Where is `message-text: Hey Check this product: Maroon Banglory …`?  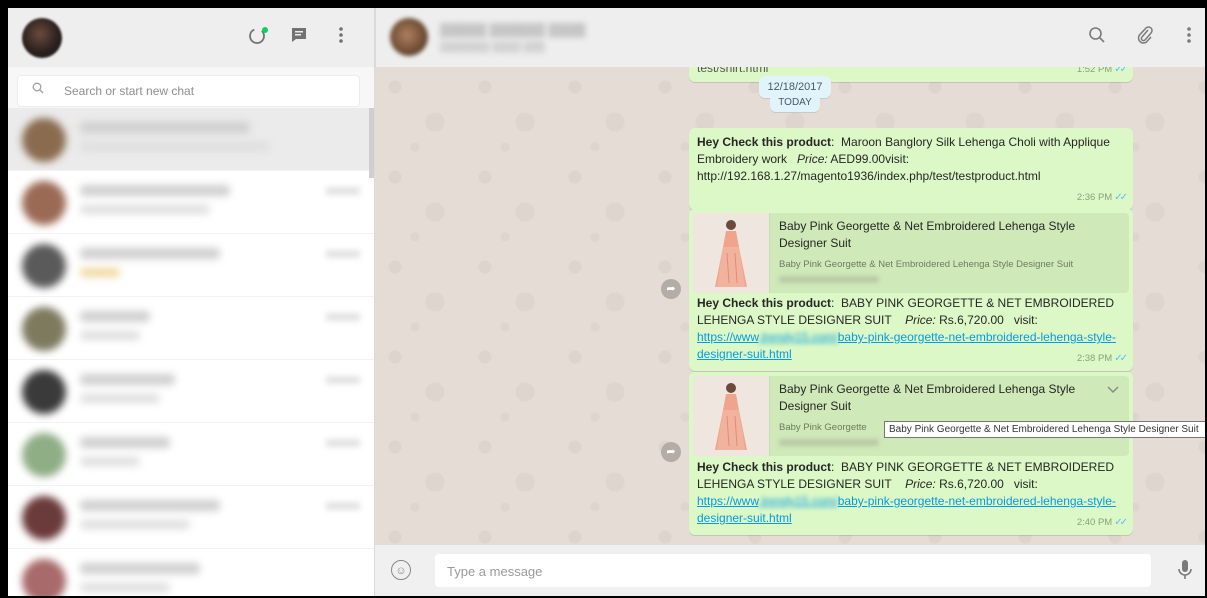
message-text: Hey Check this product: Maroon Banglory … is located at coordinates (903, 159).